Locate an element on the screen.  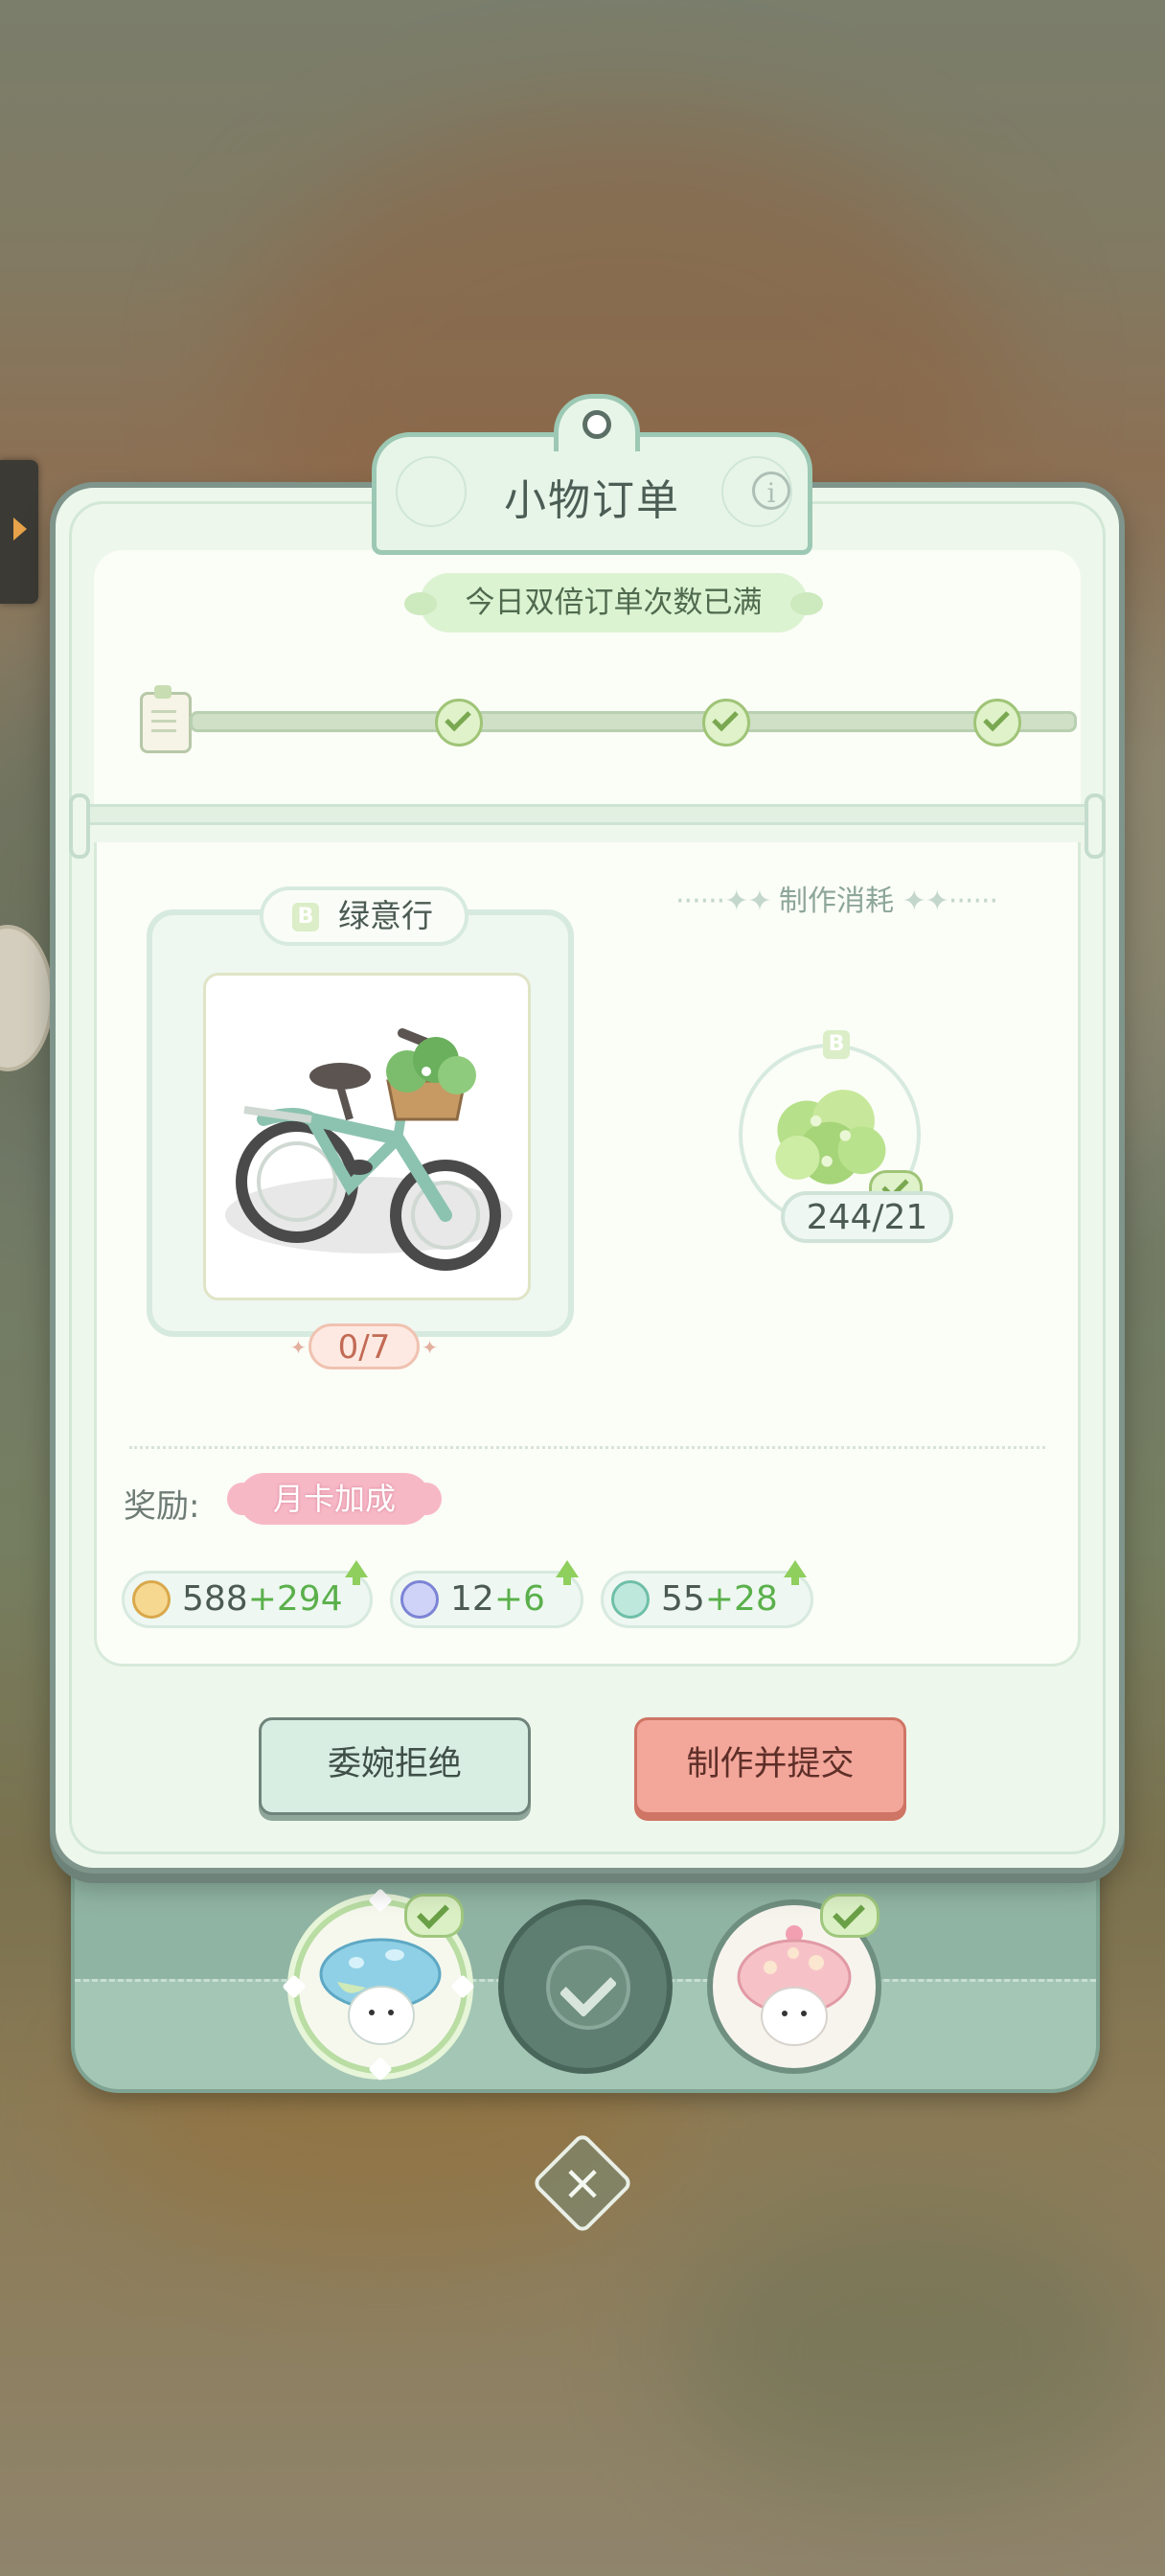
side-drawer-tab is located at coordinates (19, 532).